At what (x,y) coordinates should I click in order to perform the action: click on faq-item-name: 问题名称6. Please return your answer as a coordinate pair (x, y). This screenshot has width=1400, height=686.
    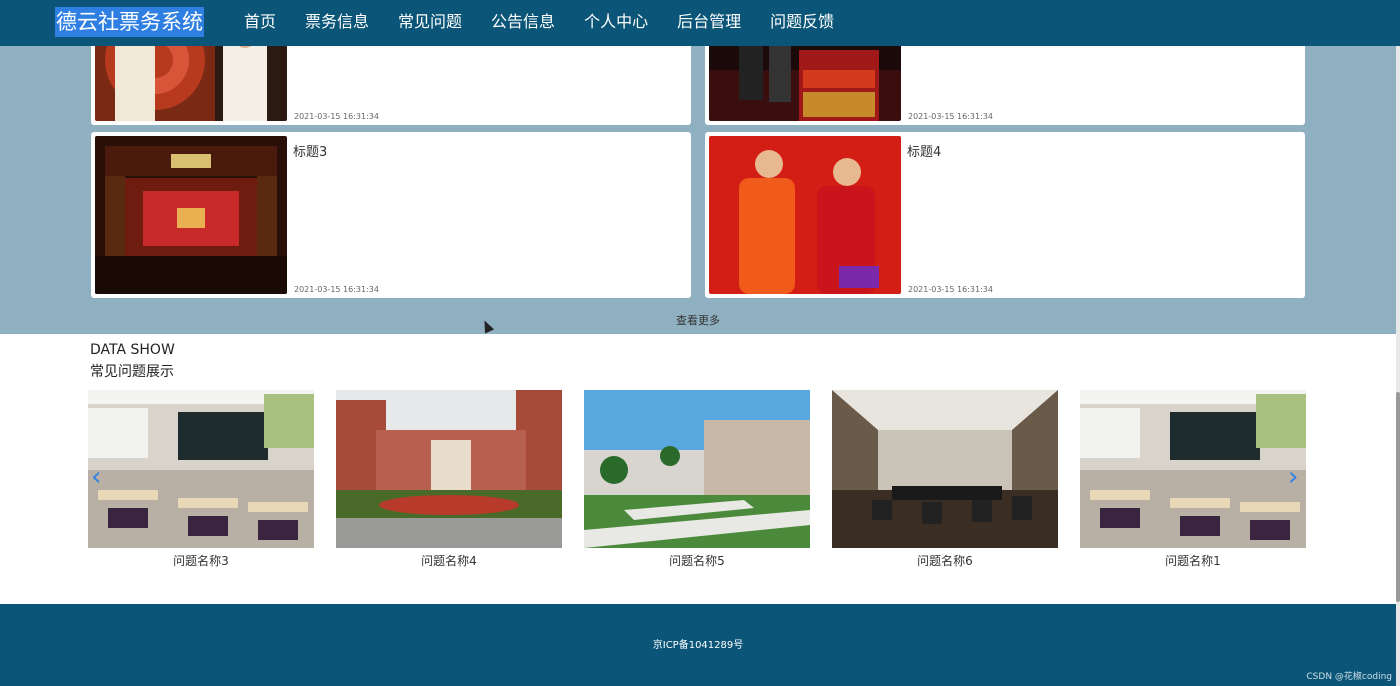
    Looking at the image, I should click on (945, 560).